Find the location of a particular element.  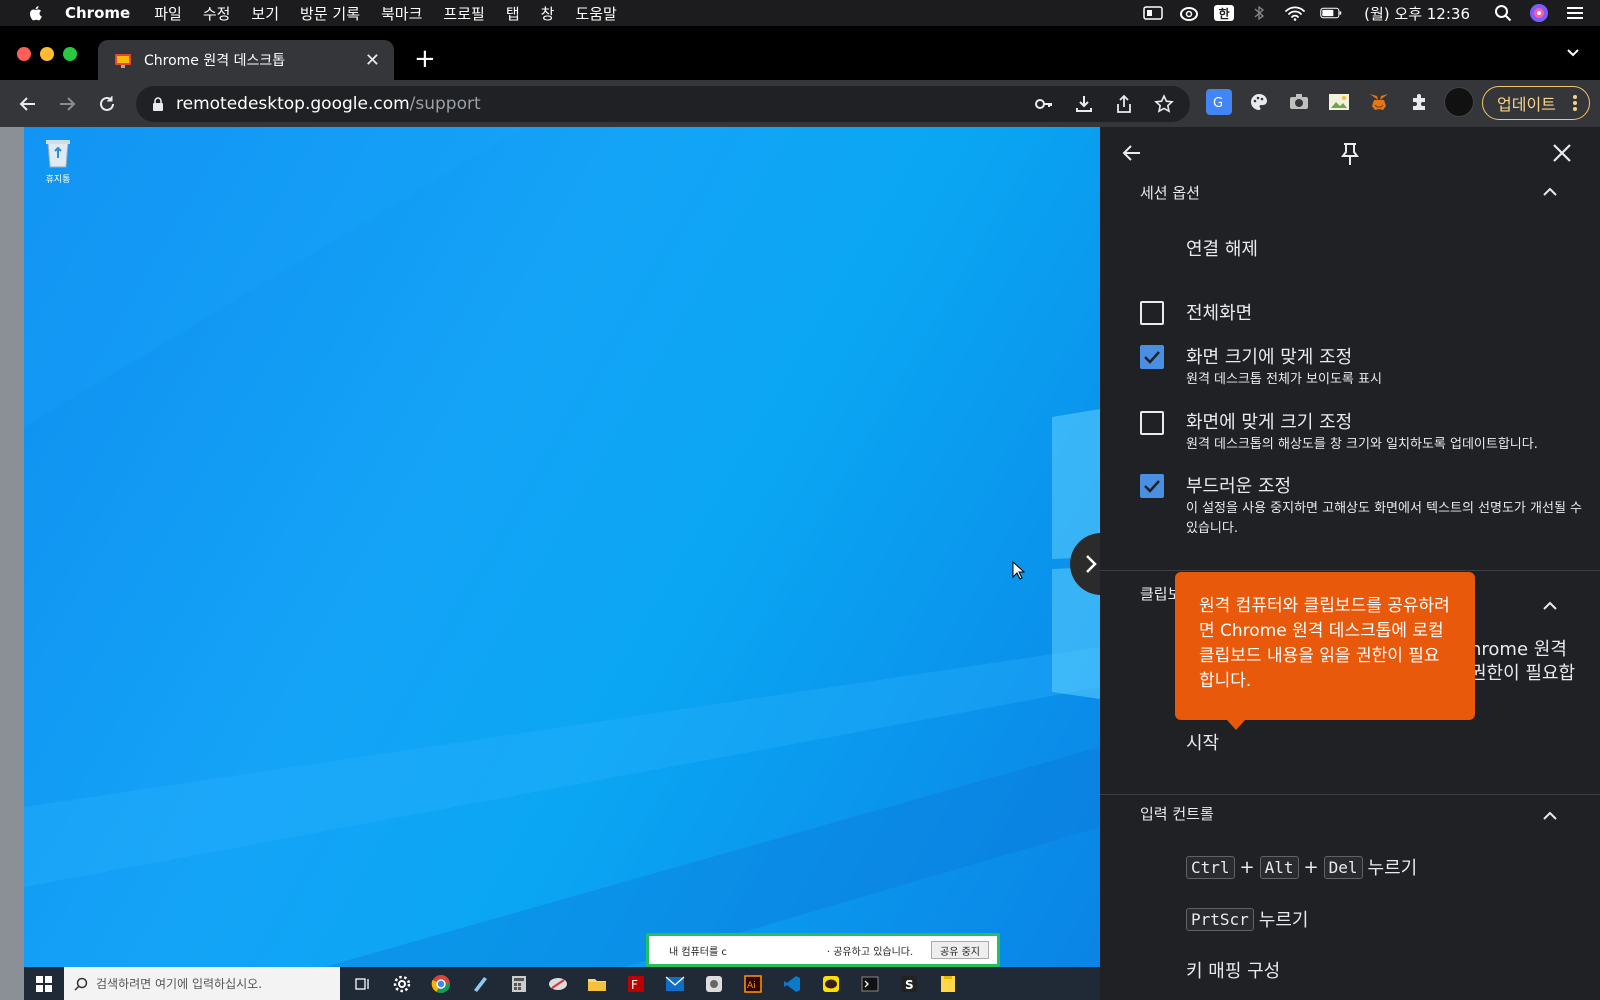

print-screen-button: PrtScr 누르기 is located at coordinates (1247, 919).